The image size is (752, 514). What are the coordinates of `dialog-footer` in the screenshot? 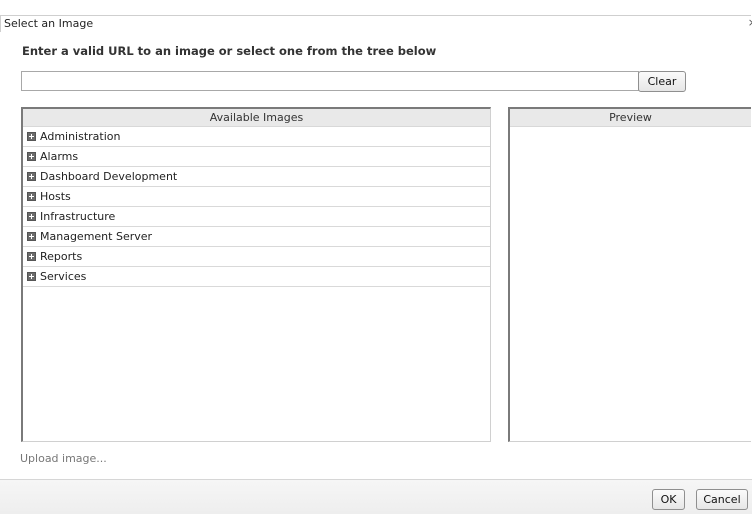 It's located at (376, 496).